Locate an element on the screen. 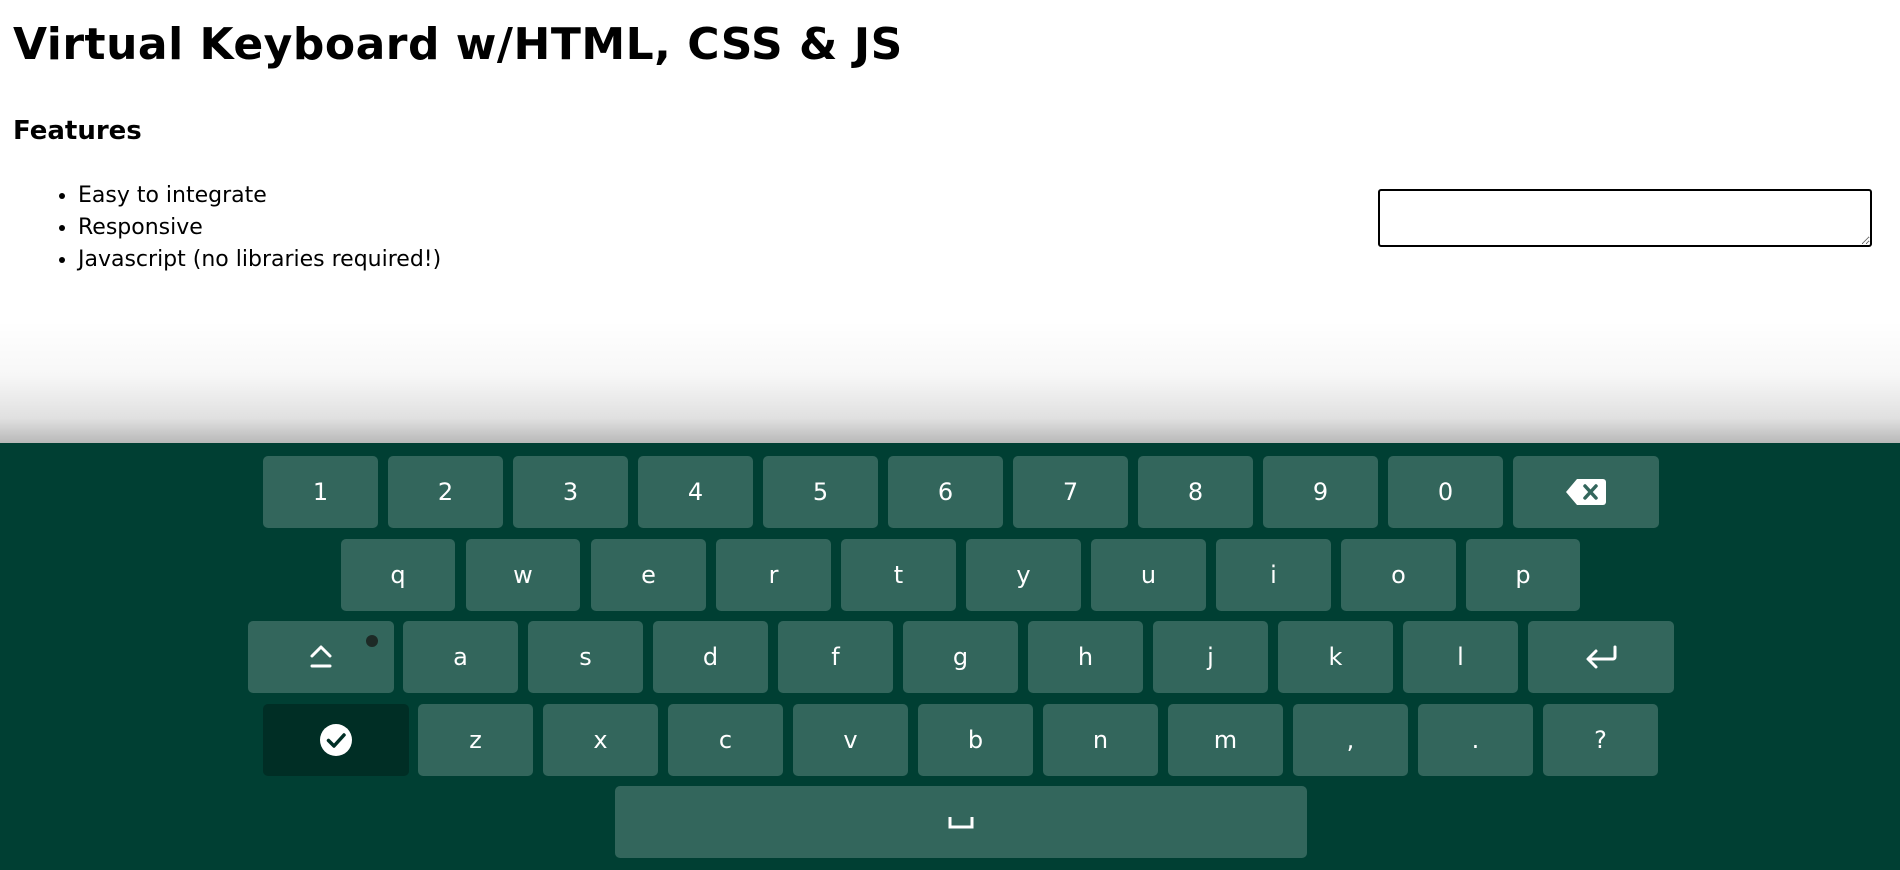 This screenshot has width=1900, height=870. key-v: v is located at coordinates (850, 740).